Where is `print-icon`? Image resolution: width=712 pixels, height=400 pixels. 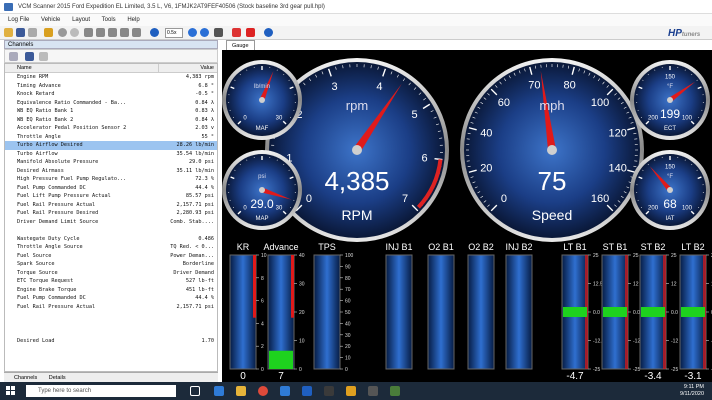 print-icon is located at coordinates (32, 32).